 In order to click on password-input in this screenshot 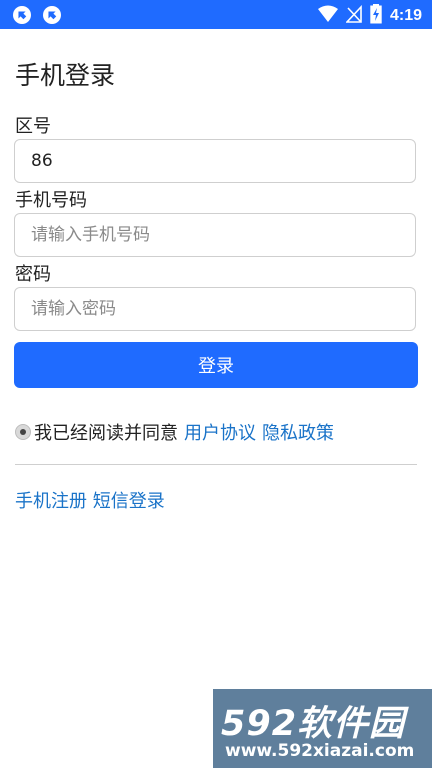, I will do `click(215, 309)`.